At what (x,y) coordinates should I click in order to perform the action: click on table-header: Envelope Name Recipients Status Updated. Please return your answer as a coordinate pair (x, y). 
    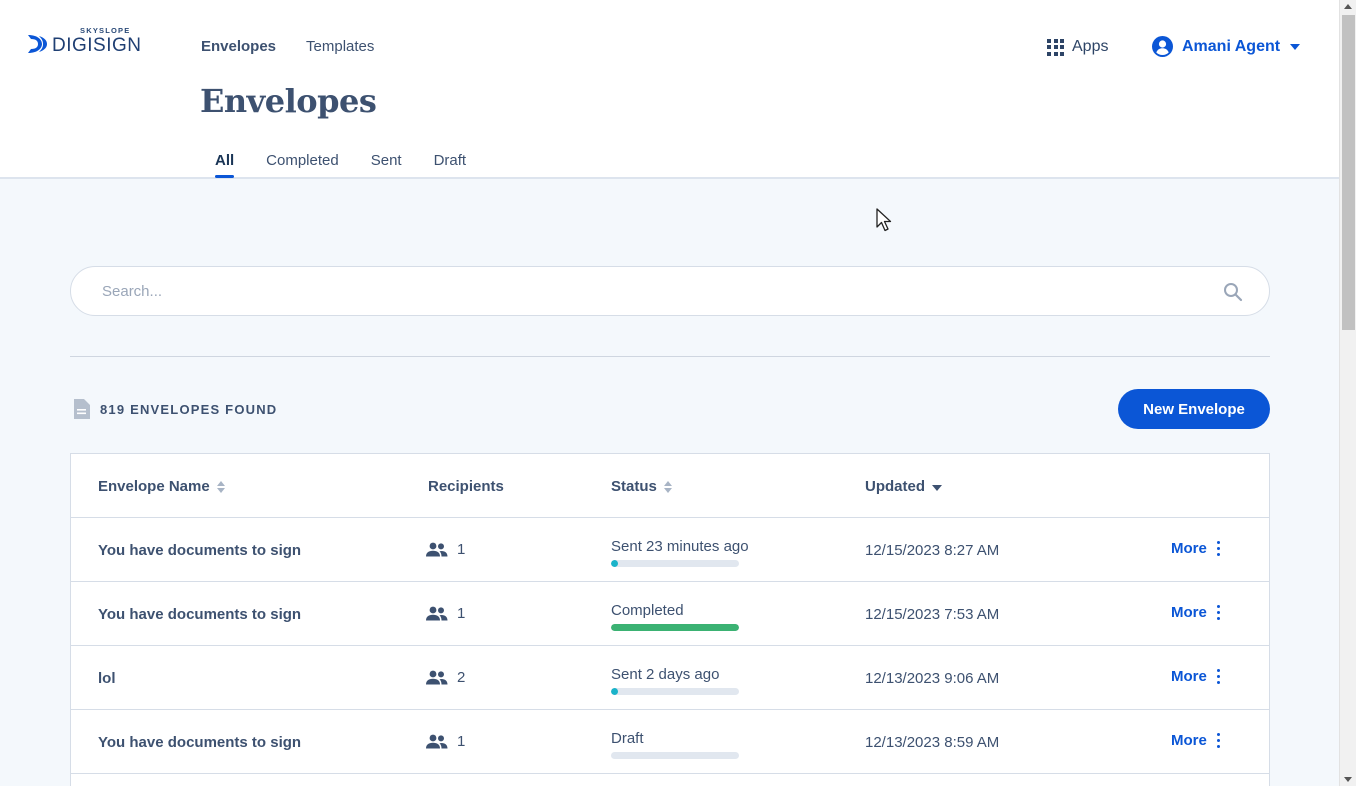
    Looking at the image, I should click on (670, 486).